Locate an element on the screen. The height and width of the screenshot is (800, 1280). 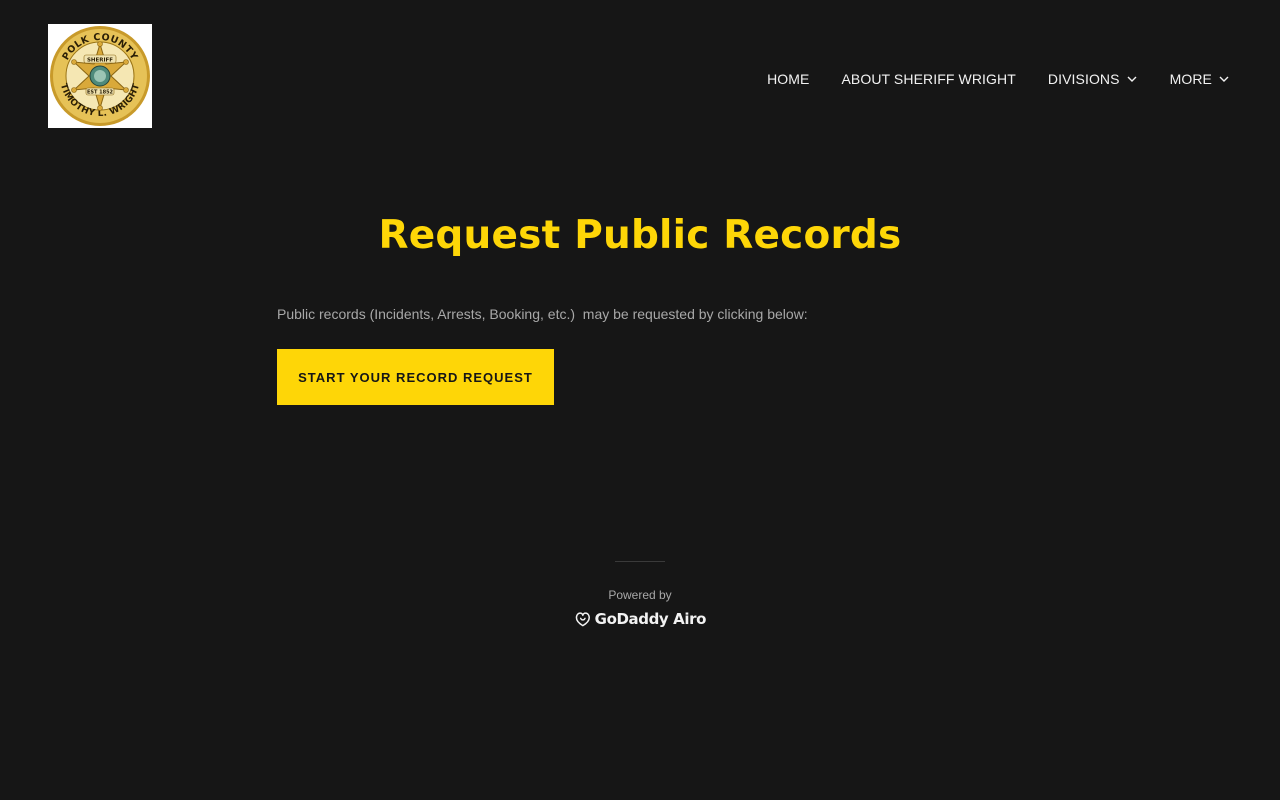
nav-divisions-label: DIVISIONS is located at coordinates (1083, 79).